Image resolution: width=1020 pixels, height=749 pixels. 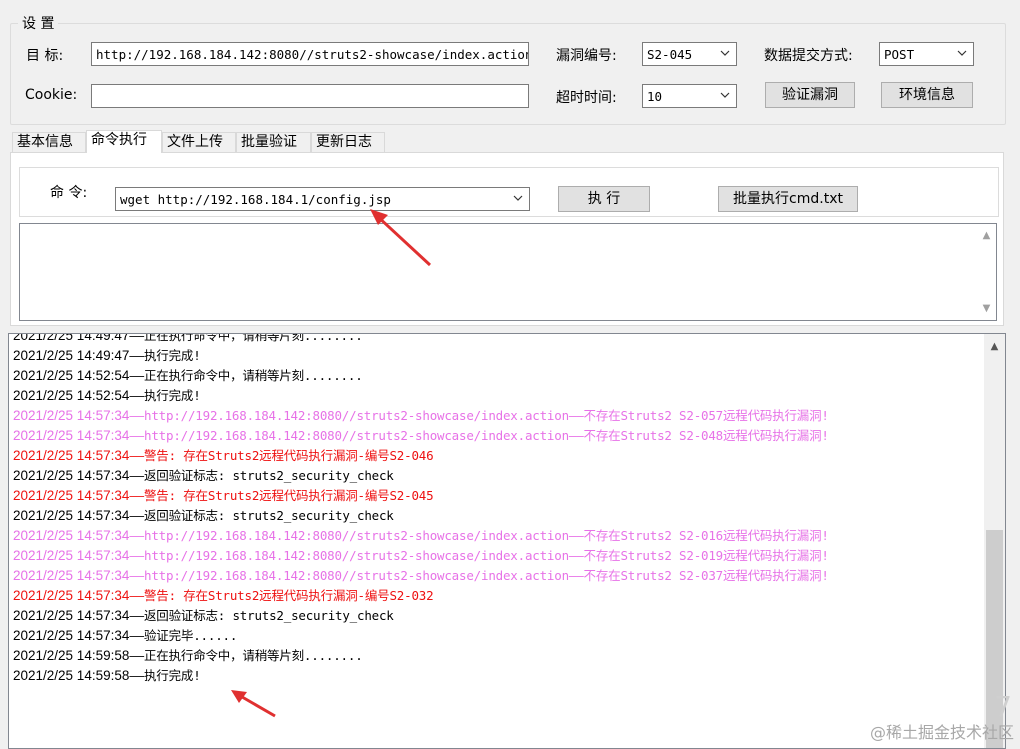 What do you see at coordinates (498, 356) in the screenshot?
I see `log-line: 2021/2/25 14:49:47——执行完成!` at bounding box center [498, 356].